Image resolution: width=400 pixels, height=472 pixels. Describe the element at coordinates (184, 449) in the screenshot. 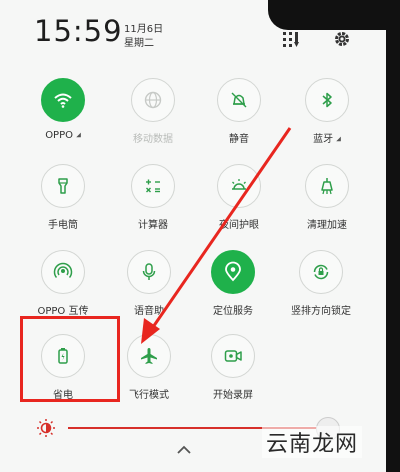

I see `chevron-up-icon` at that location.